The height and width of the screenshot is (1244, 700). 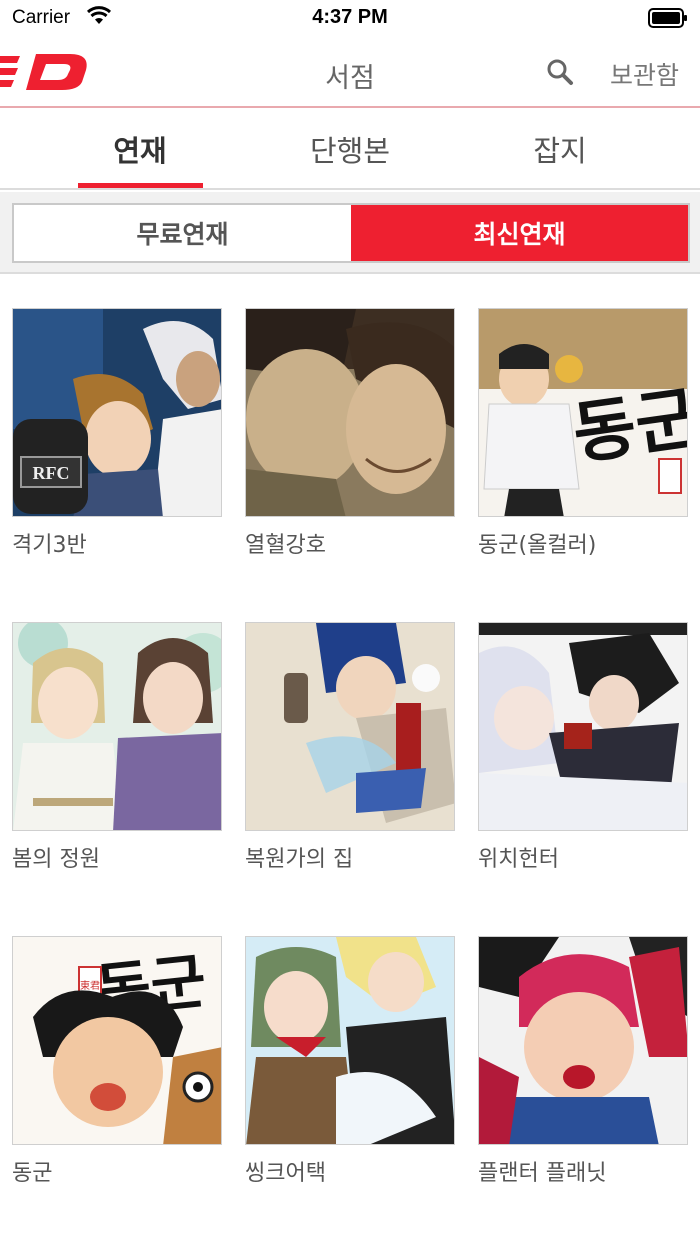 I want to click on comic-title: 동군, so click(x=32, y=1173).